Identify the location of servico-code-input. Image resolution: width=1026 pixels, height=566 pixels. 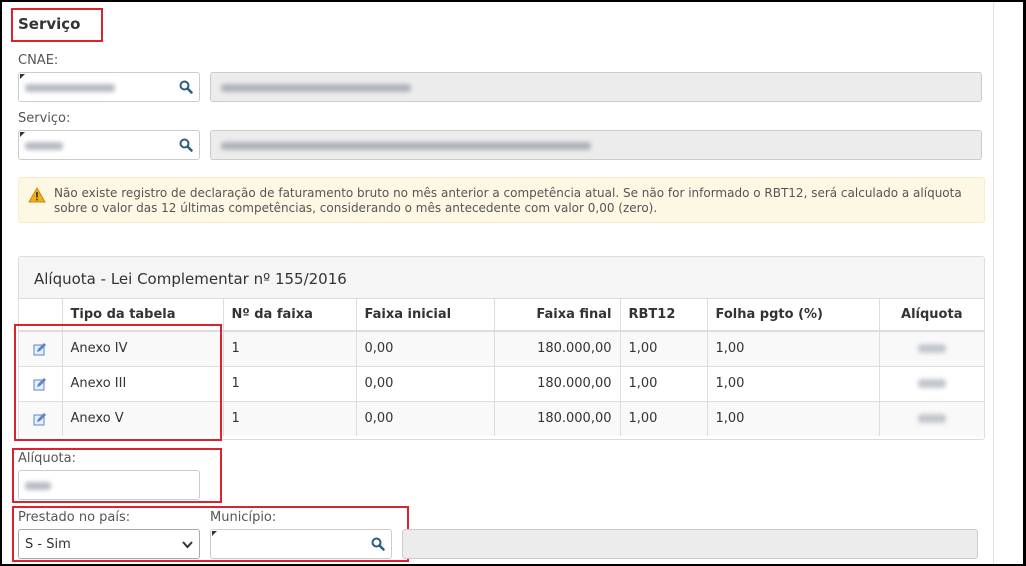
(109, 145).